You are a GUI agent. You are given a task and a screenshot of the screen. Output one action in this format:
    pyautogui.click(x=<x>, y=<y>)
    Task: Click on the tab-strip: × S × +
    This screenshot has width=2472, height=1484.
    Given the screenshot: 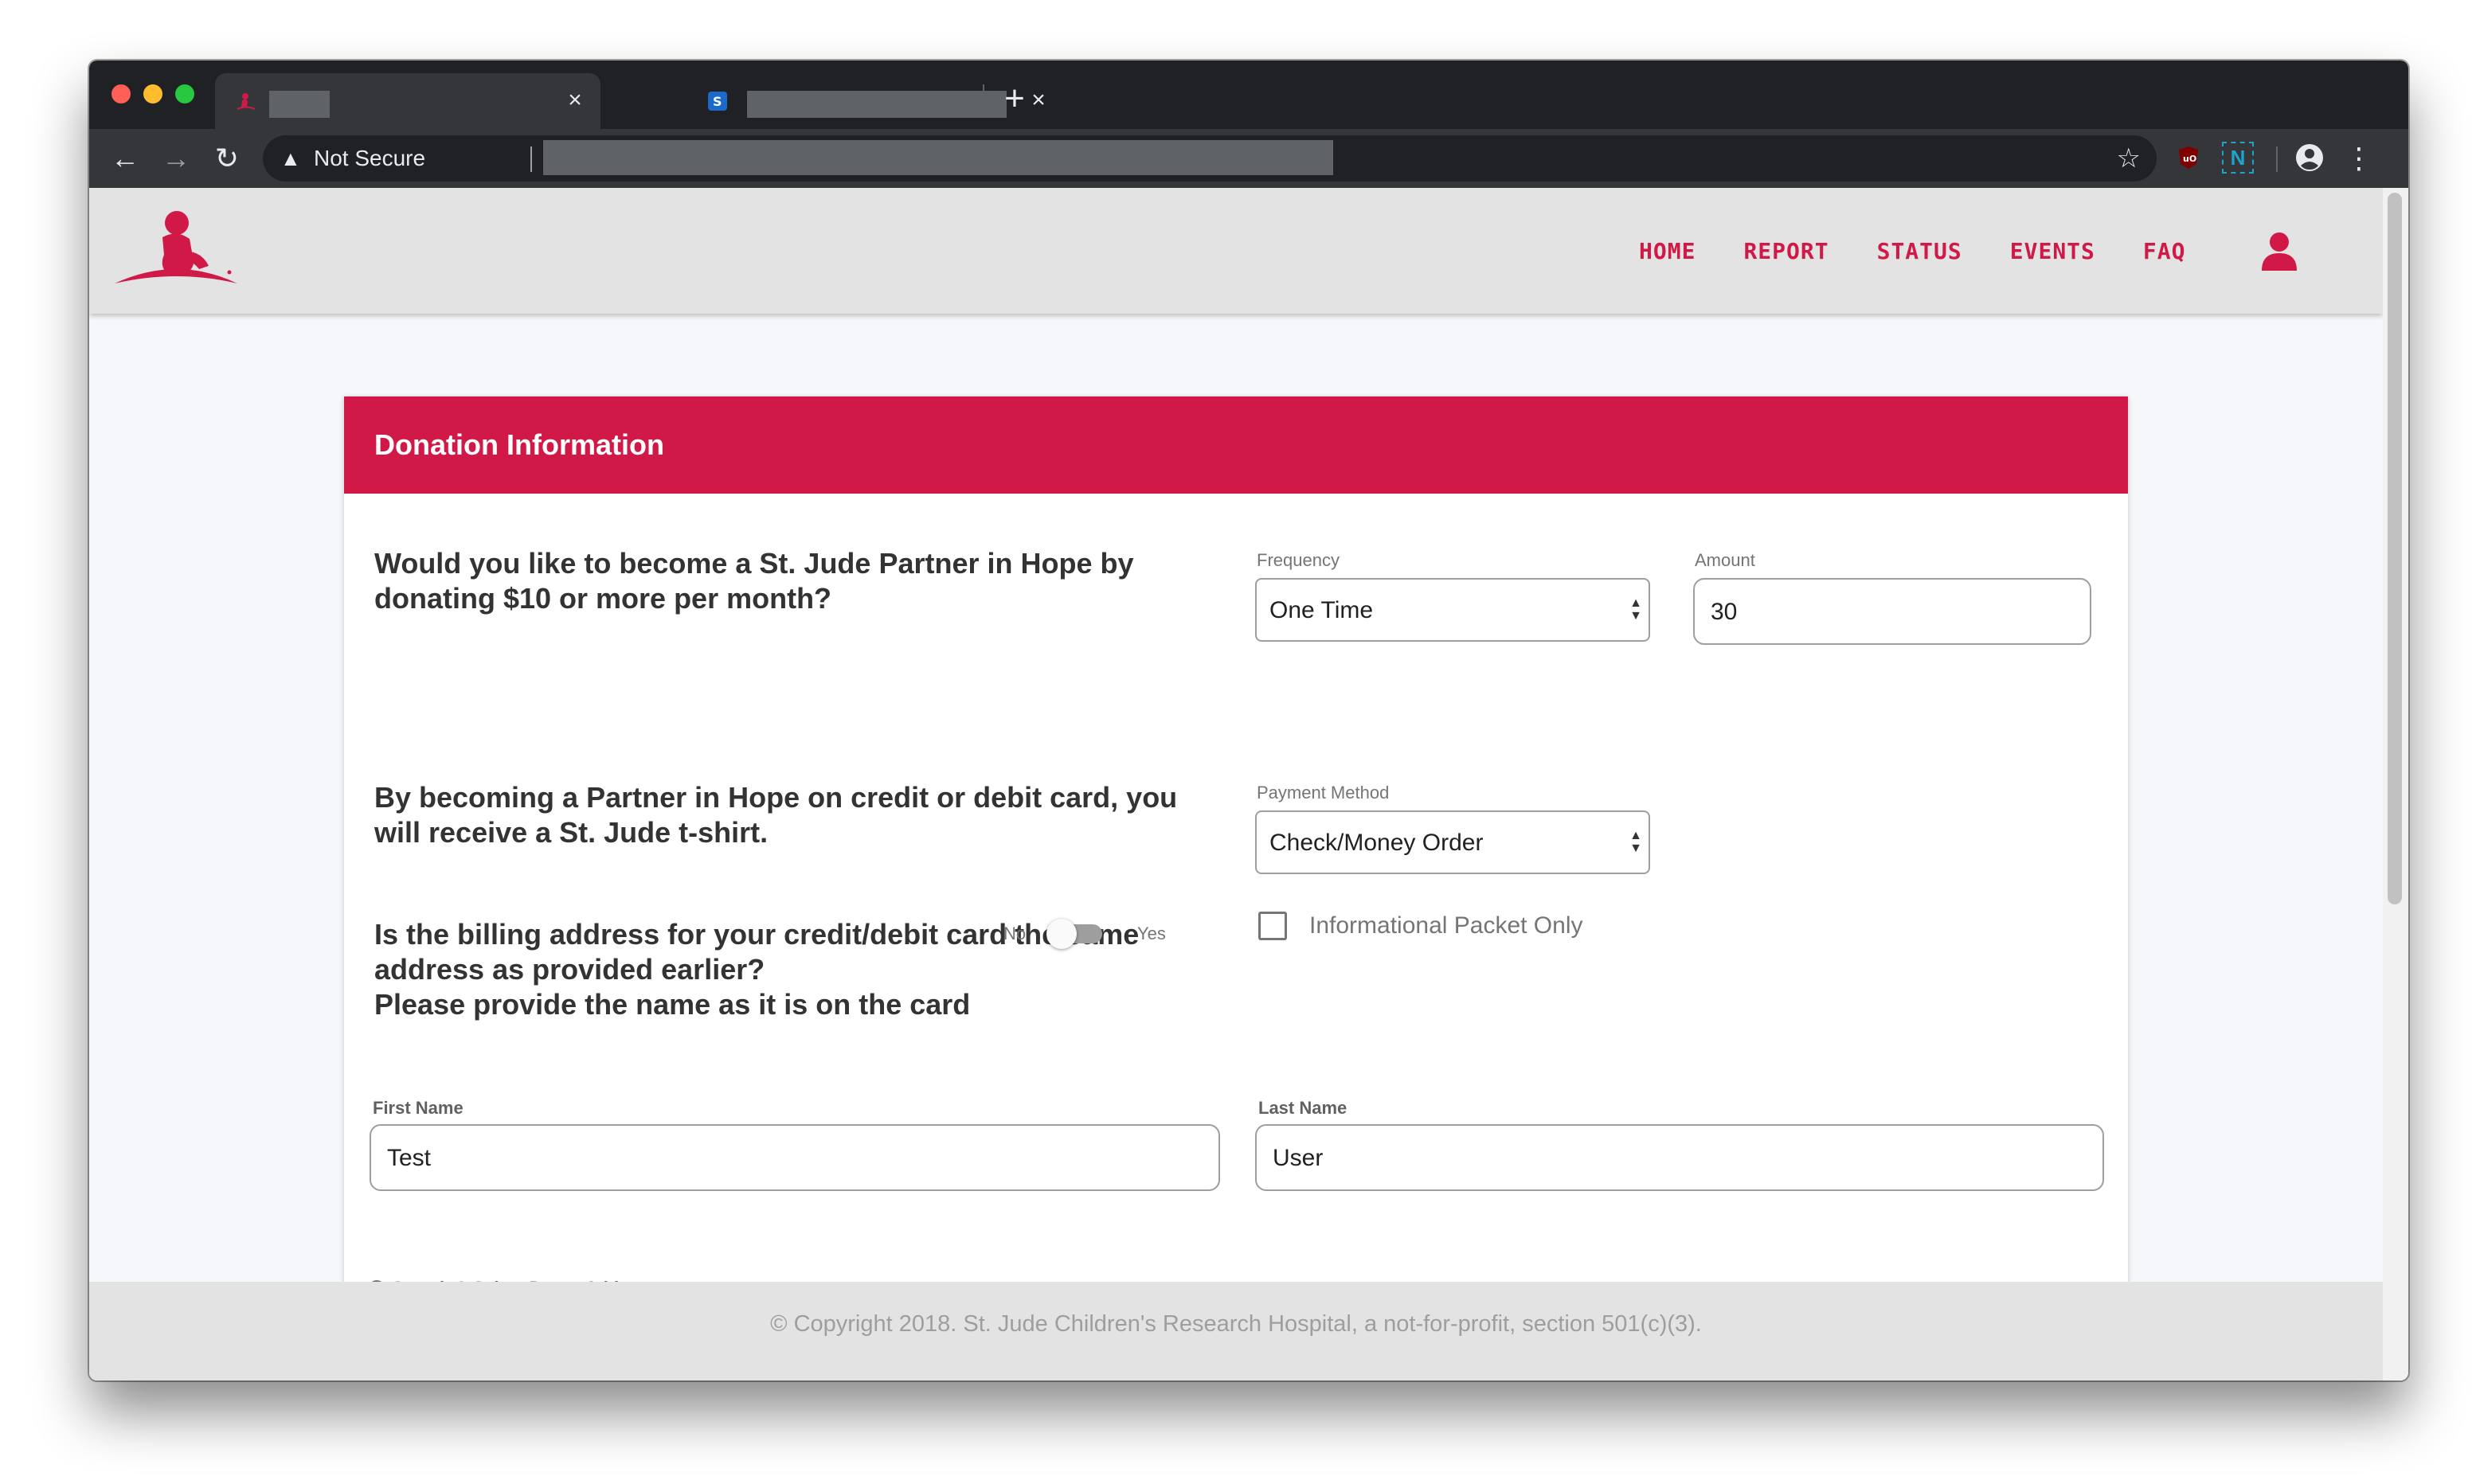 What is the action you would take?
    pyautogui.click(x=1248, y=95)
    